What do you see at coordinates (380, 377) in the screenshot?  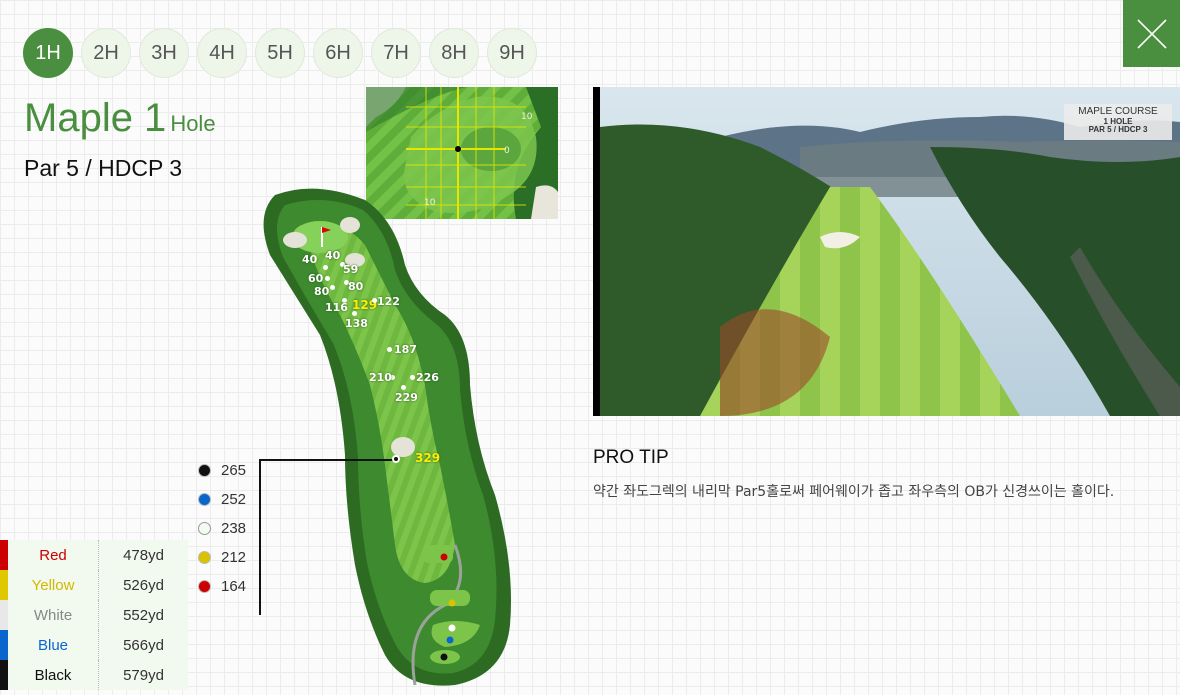 I see `distance-label: 210` at bounding box center [380, 377].